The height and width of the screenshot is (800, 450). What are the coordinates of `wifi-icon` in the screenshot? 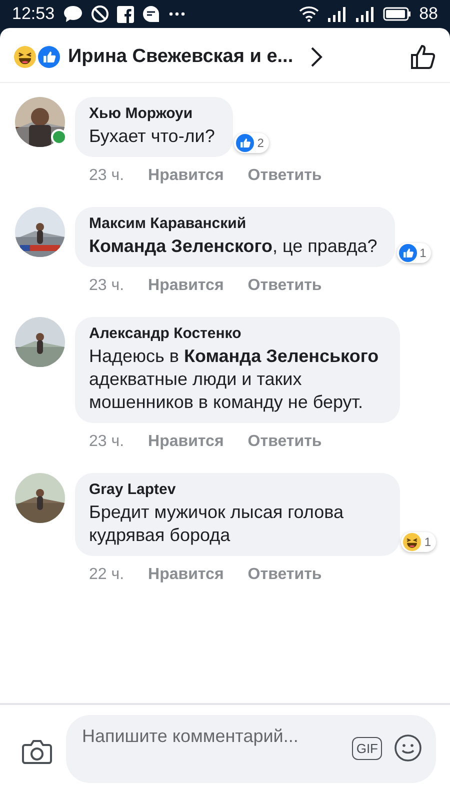 It's located at (309, 14).